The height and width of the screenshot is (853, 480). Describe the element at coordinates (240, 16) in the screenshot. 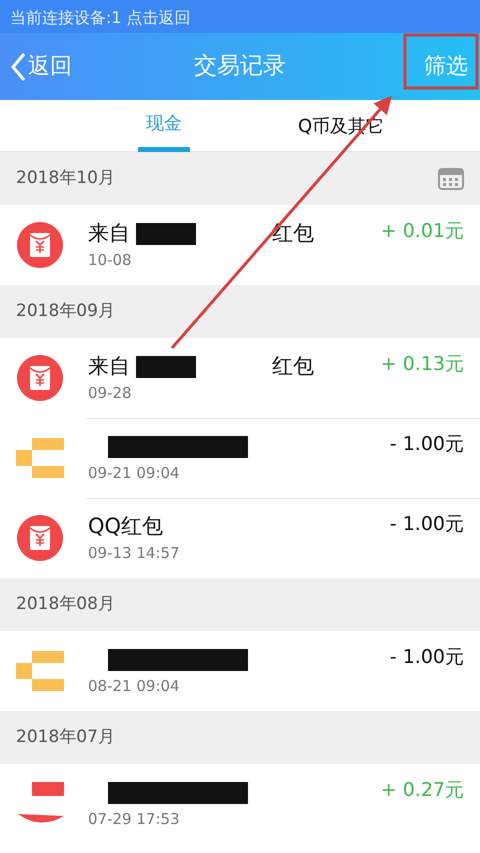

I see `status-bar-text: 当前连接设备:1 点击返回` at that location.